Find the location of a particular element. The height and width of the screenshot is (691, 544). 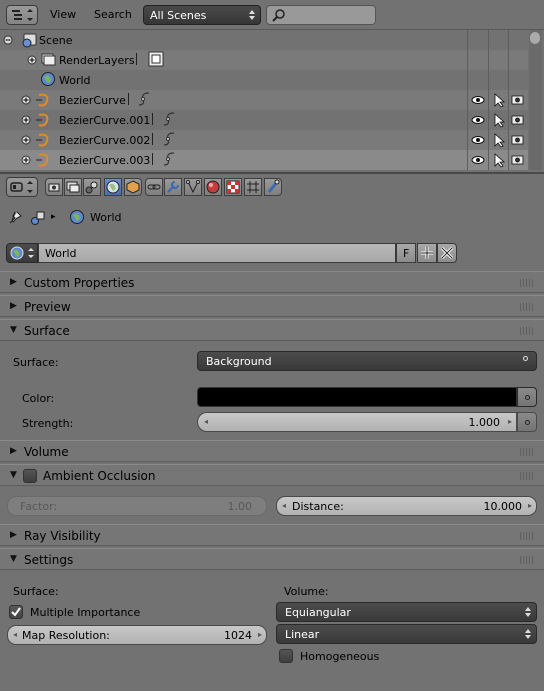

world-browse-button is located at coordinates (22, 253).